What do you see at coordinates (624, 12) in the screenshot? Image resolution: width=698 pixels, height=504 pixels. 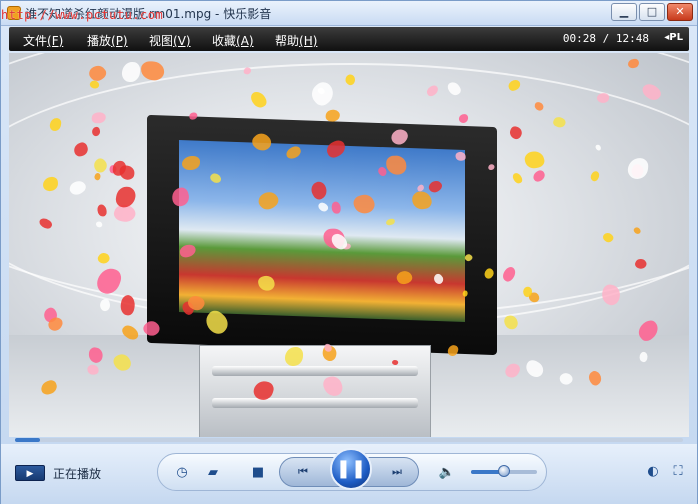 I see `minimize-button: ▁` at bounding box center [624, 12].